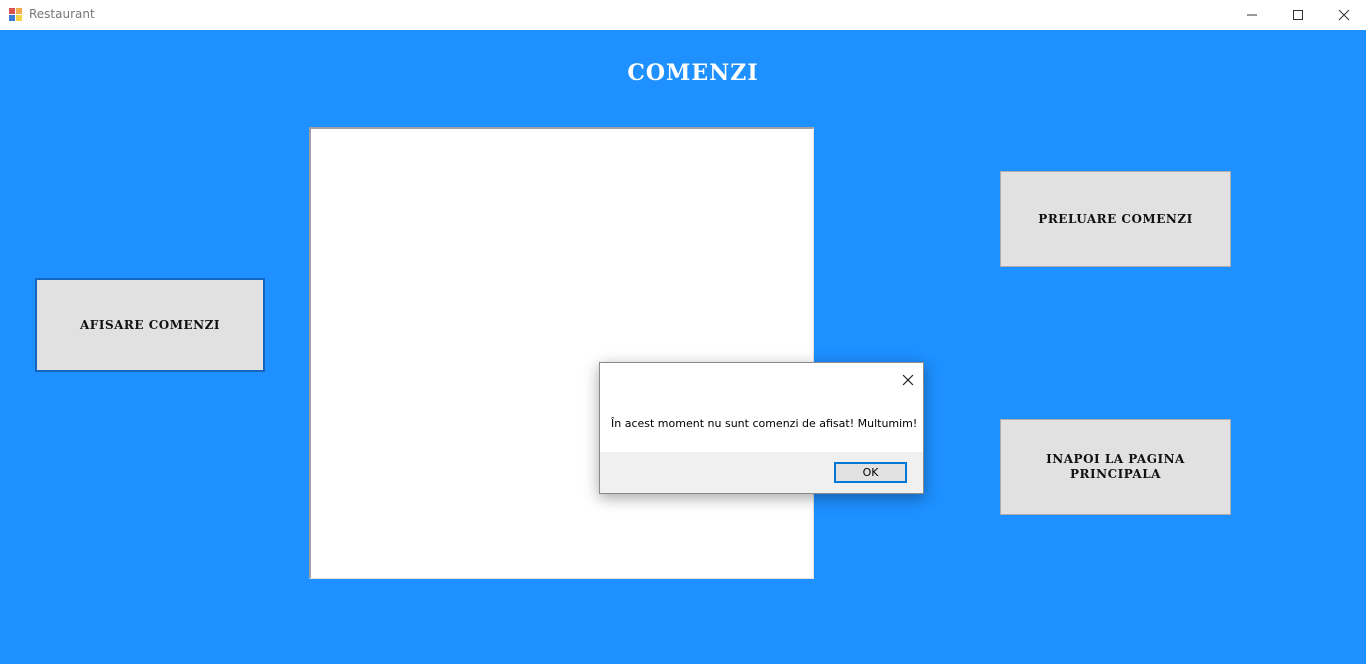  Describe the element at coordinates (16, 14) in the screenshot. I see `app-icon` at that location.